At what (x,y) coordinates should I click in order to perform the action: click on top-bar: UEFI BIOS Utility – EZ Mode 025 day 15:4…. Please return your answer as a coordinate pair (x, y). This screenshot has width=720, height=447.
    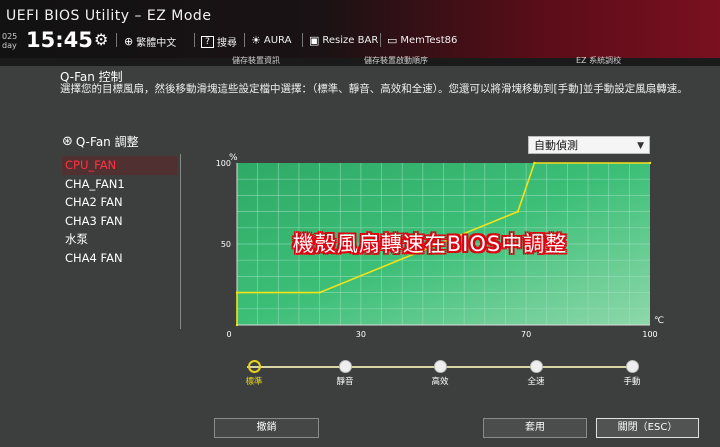
    Looking at the image, I should click on (360, 29).